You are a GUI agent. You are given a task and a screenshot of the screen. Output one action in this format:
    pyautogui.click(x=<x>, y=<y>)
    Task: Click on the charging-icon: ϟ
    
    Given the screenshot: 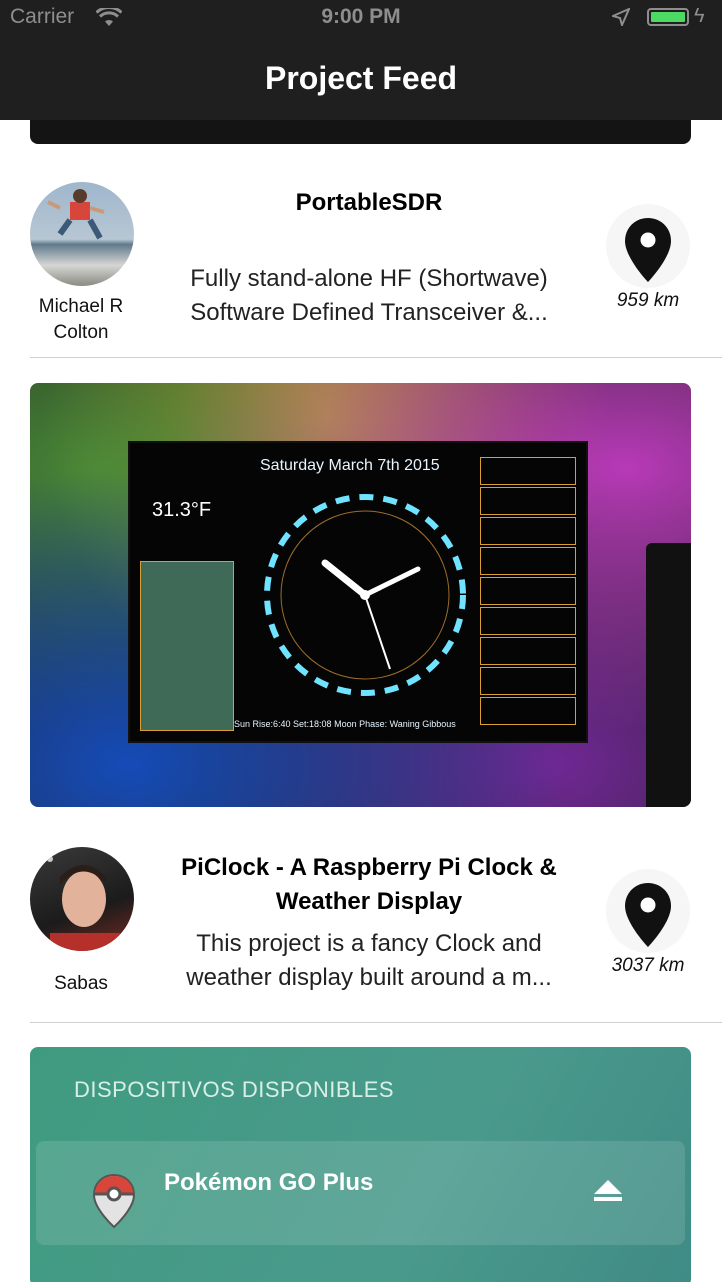 What is the action you would take?
    pyautogui.click(x=699, y=16)
    